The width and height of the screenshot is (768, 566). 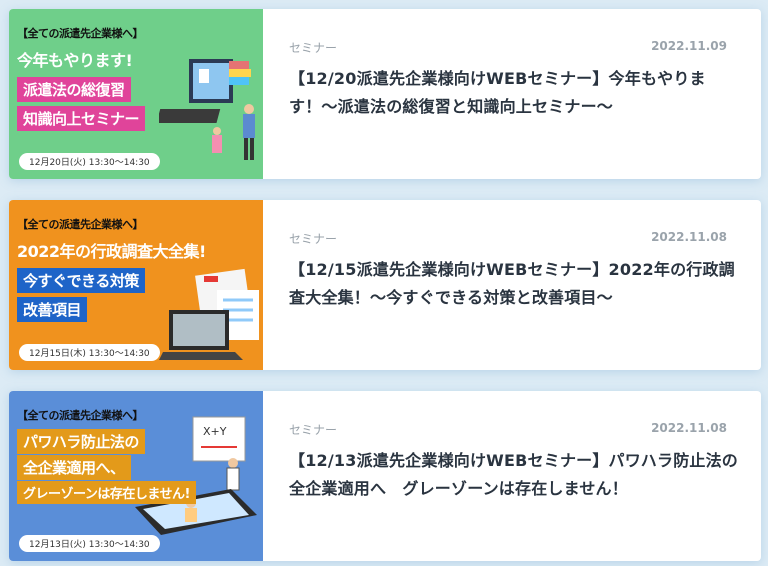 What do you see at coordinates (215, 431) in the screenshot?
I see `svg-text: X+Y` at bounding box center [215, 431].